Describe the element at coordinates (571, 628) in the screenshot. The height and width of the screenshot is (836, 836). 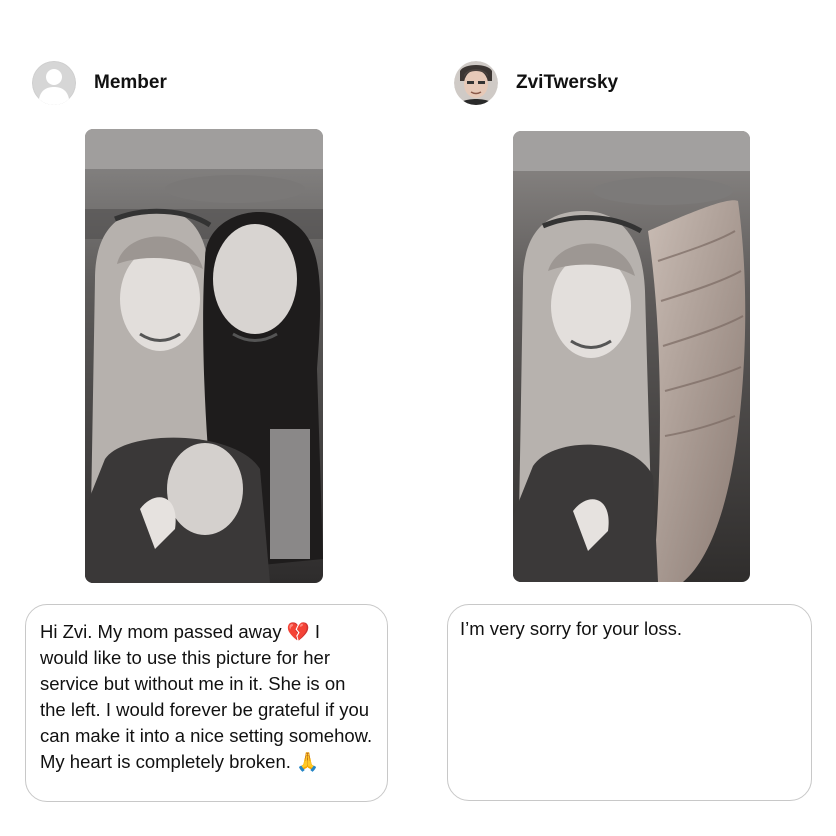
I see `zvi-message-text: I’m very sorry for your loss.` at that location.